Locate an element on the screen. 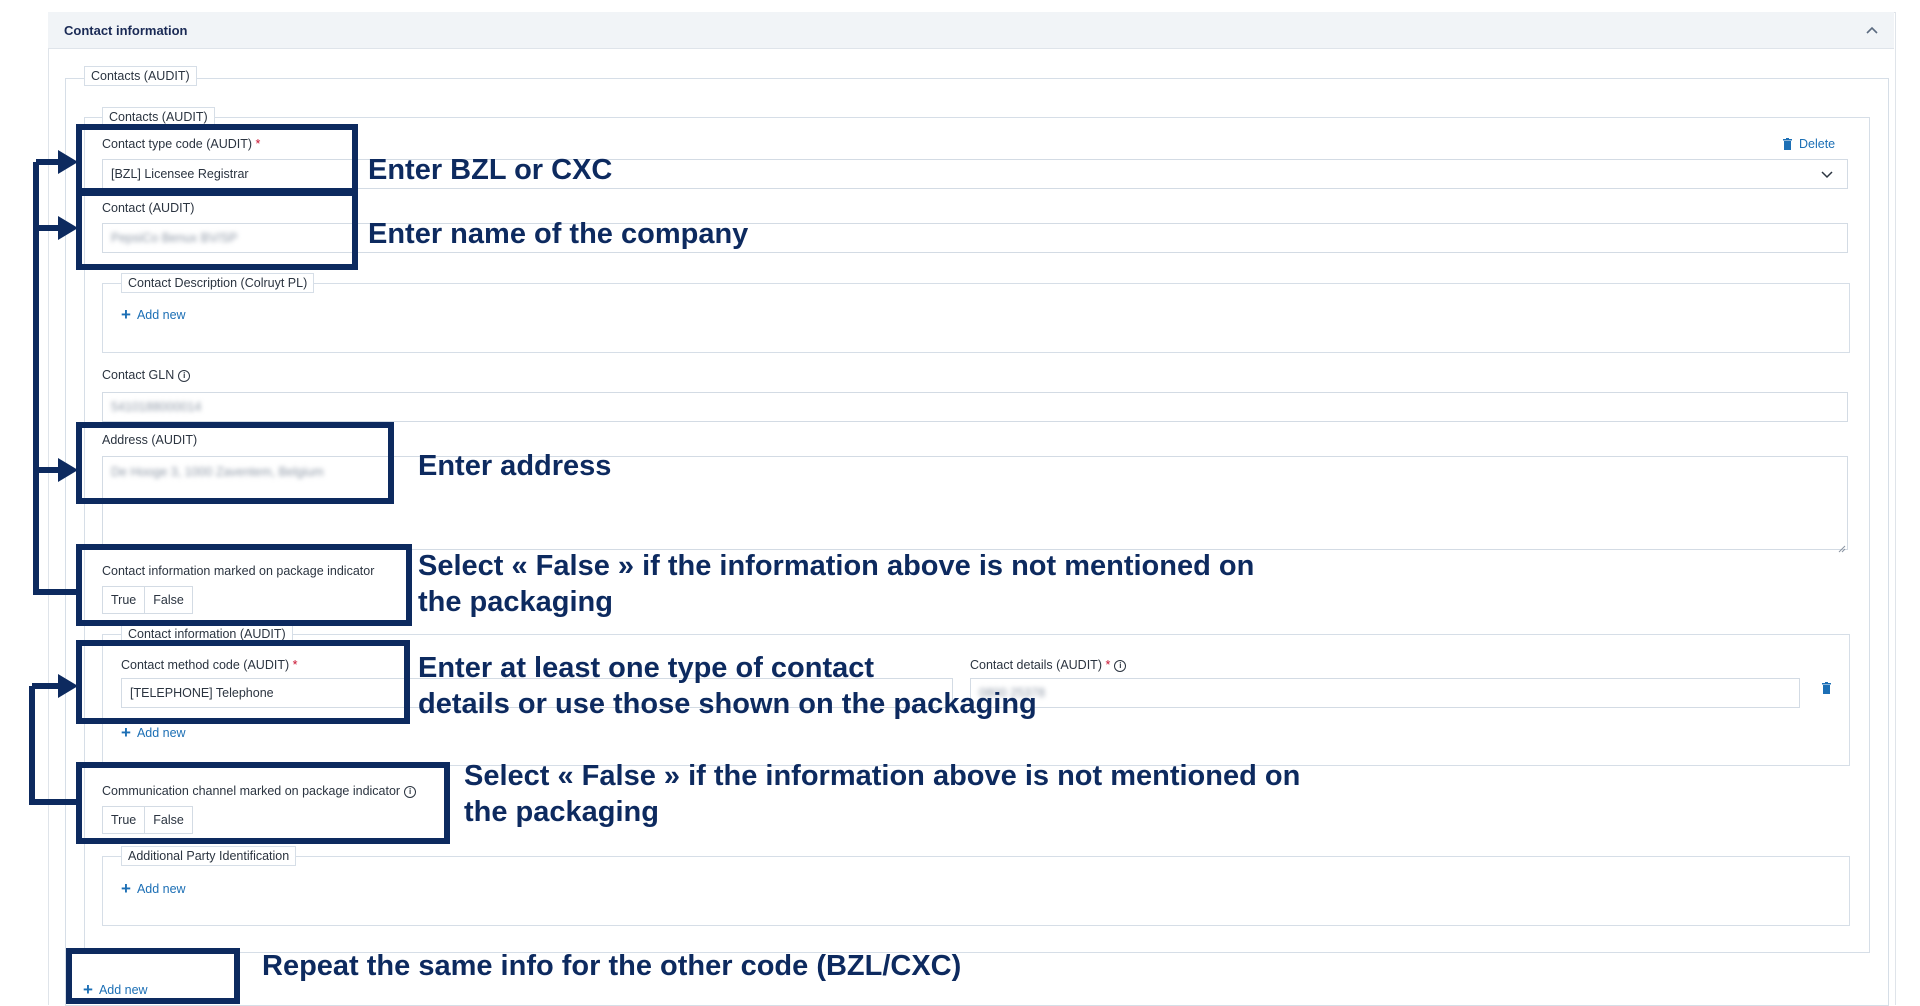 This screenshot has height=1006, width=1920. contact-description-fieldset is located at coordinates (976, 318).